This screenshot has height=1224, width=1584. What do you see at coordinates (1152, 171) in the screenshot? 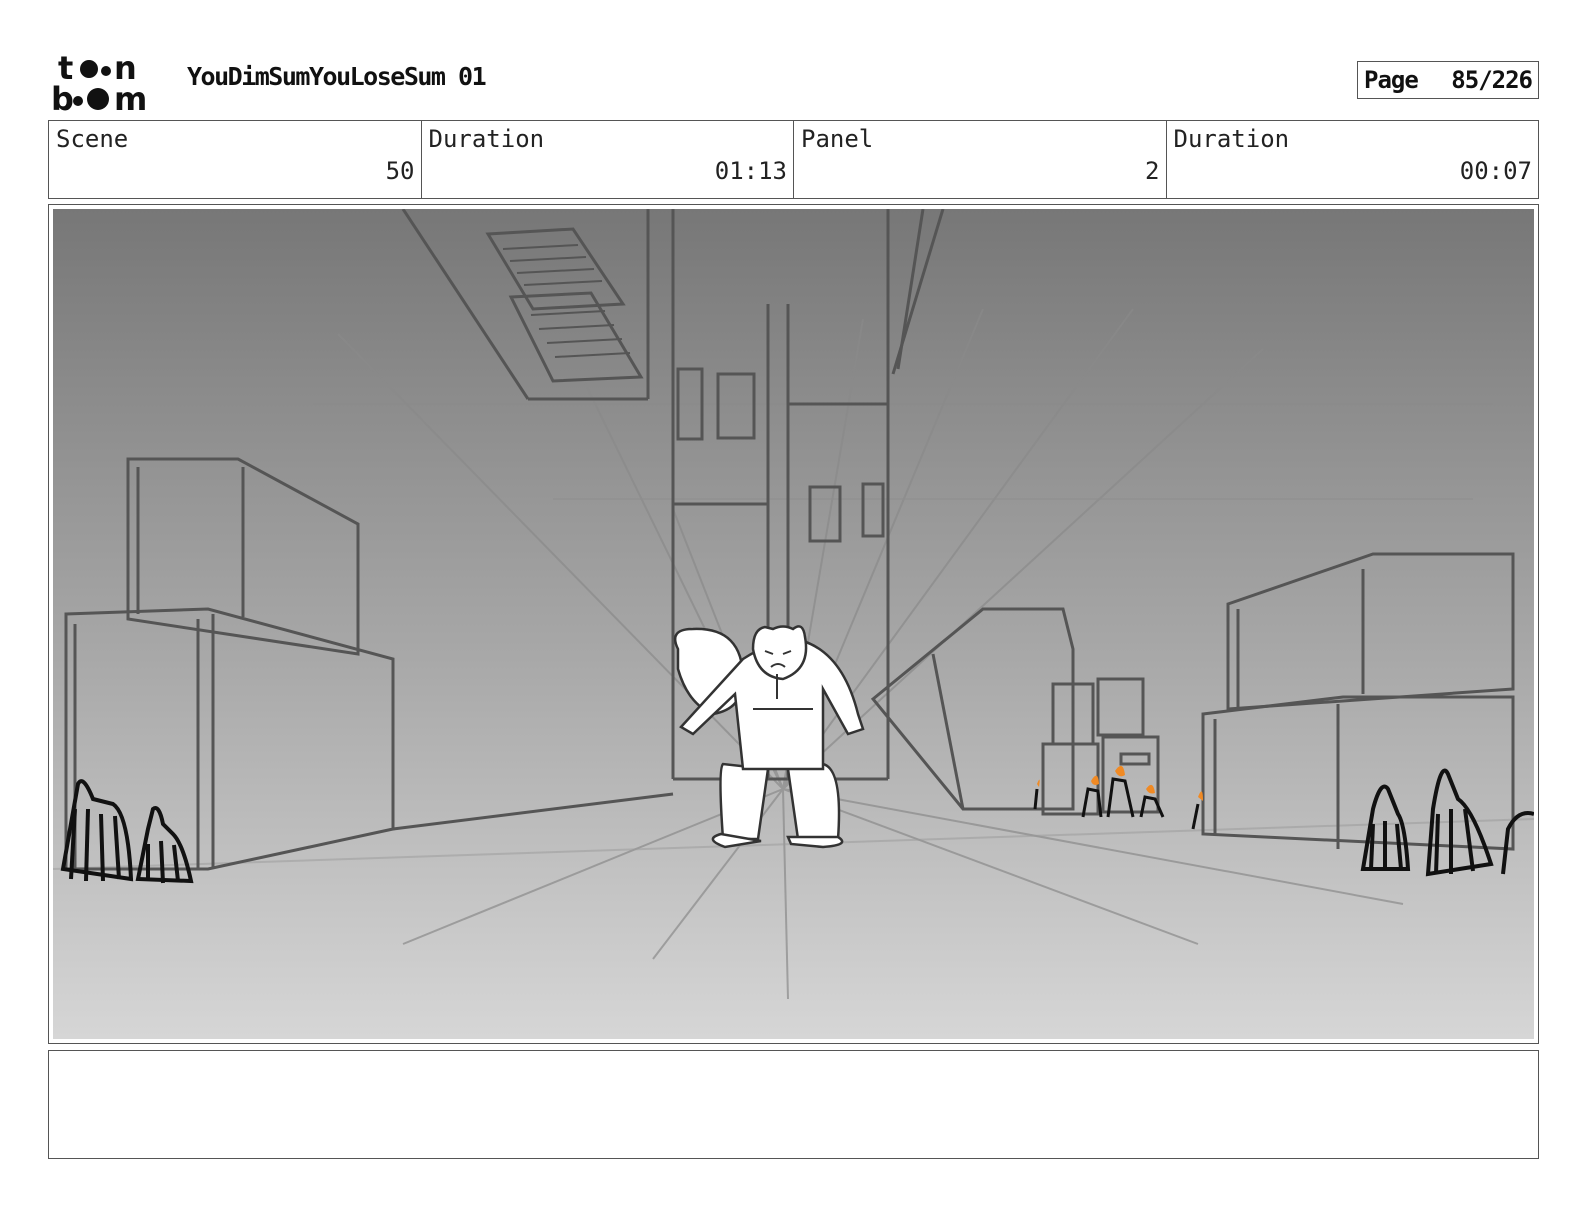
I see `panel-value: 2` at bounding box center [1152, 171].